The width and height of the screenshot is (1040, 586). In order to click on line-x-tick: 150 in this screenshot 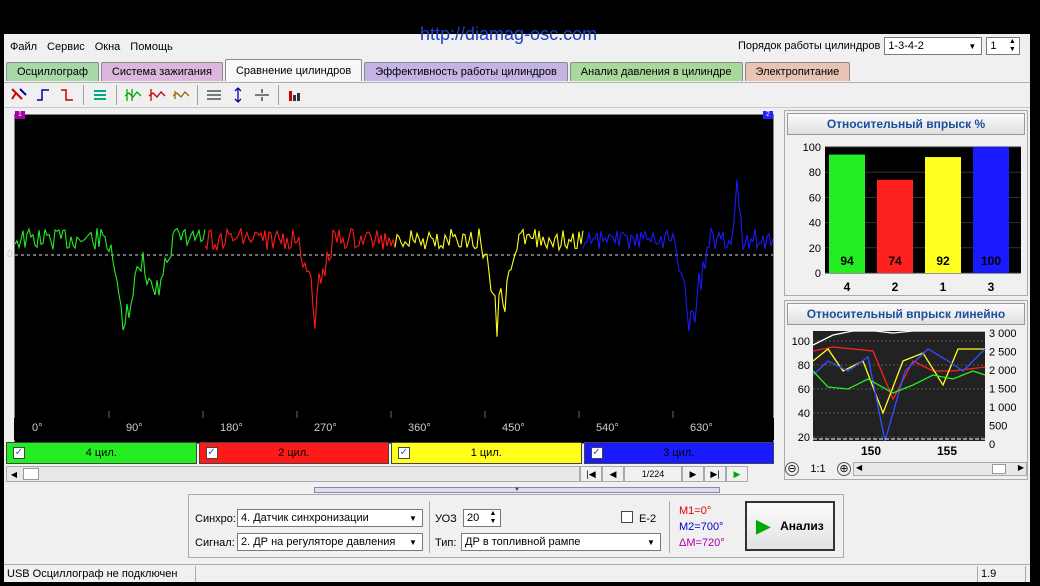, I will do `click(871, 450)`.